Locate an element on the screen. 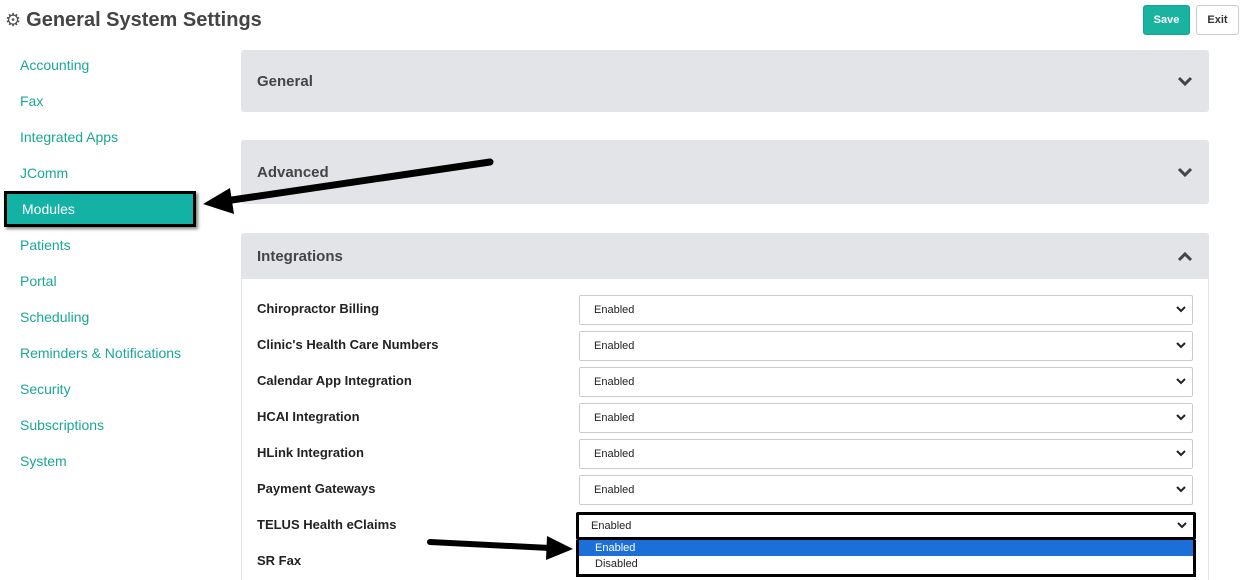  sidebar-item-jcomm: JComm is located at coordinates (100, 173).